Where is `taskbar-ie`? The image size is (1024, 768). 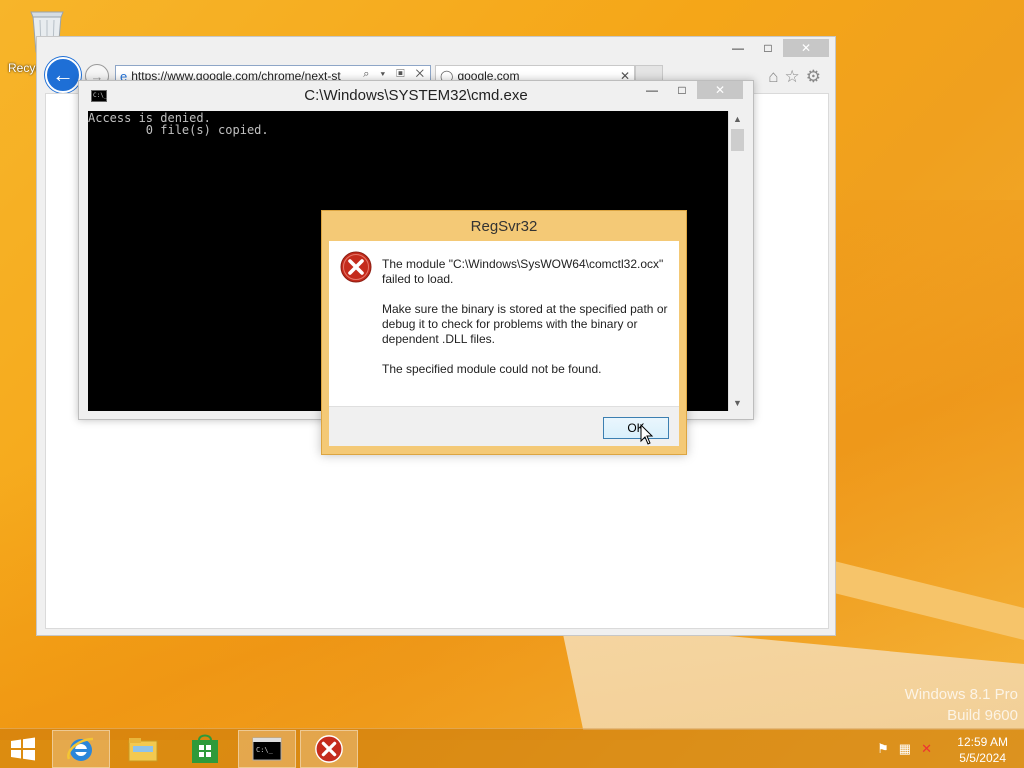 taskbar-ie is located at coordinates (81, 749).